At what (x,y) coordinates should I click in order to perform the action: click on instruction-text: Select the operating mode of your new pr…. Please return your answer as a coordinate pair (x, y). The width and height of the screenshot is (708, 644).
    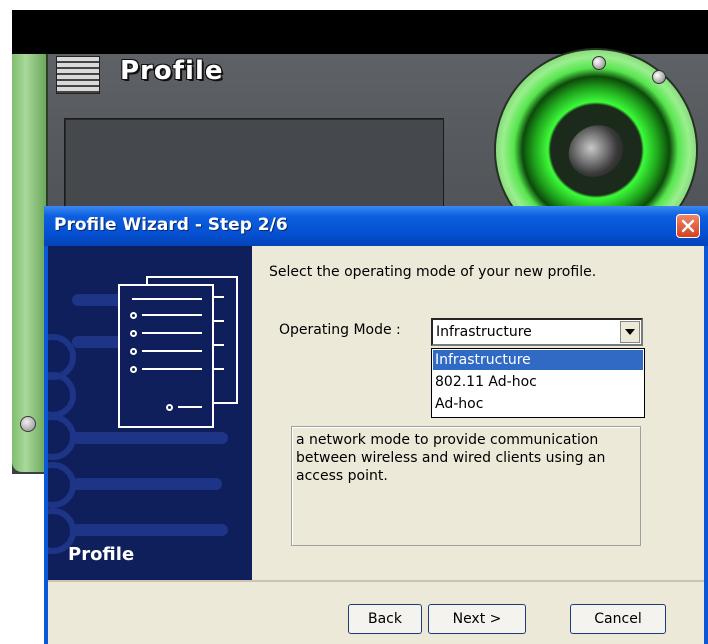
    Looking at the image, I should click on (433, 272).